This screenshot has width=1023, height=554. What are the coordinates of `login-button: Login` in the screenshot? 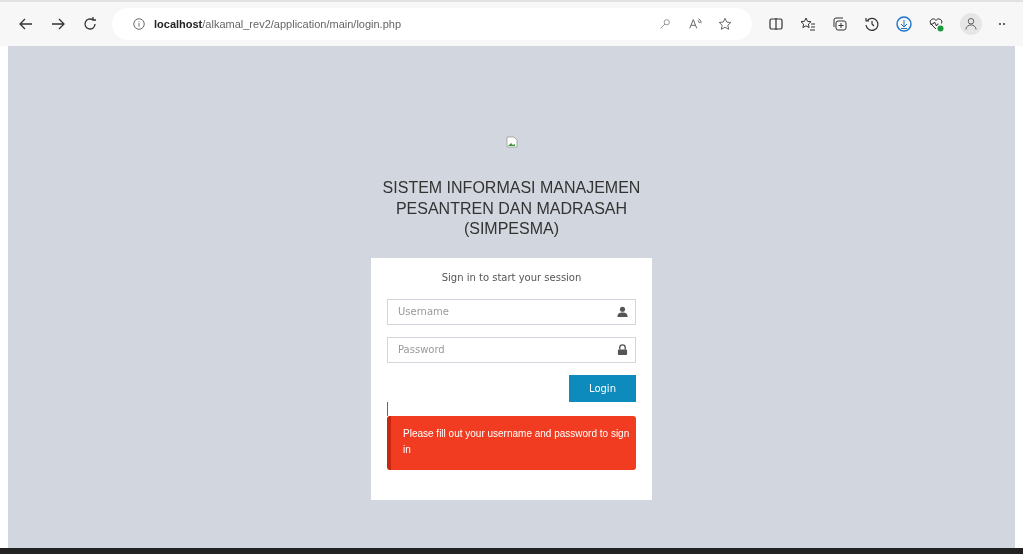 It's located at (602, 388).